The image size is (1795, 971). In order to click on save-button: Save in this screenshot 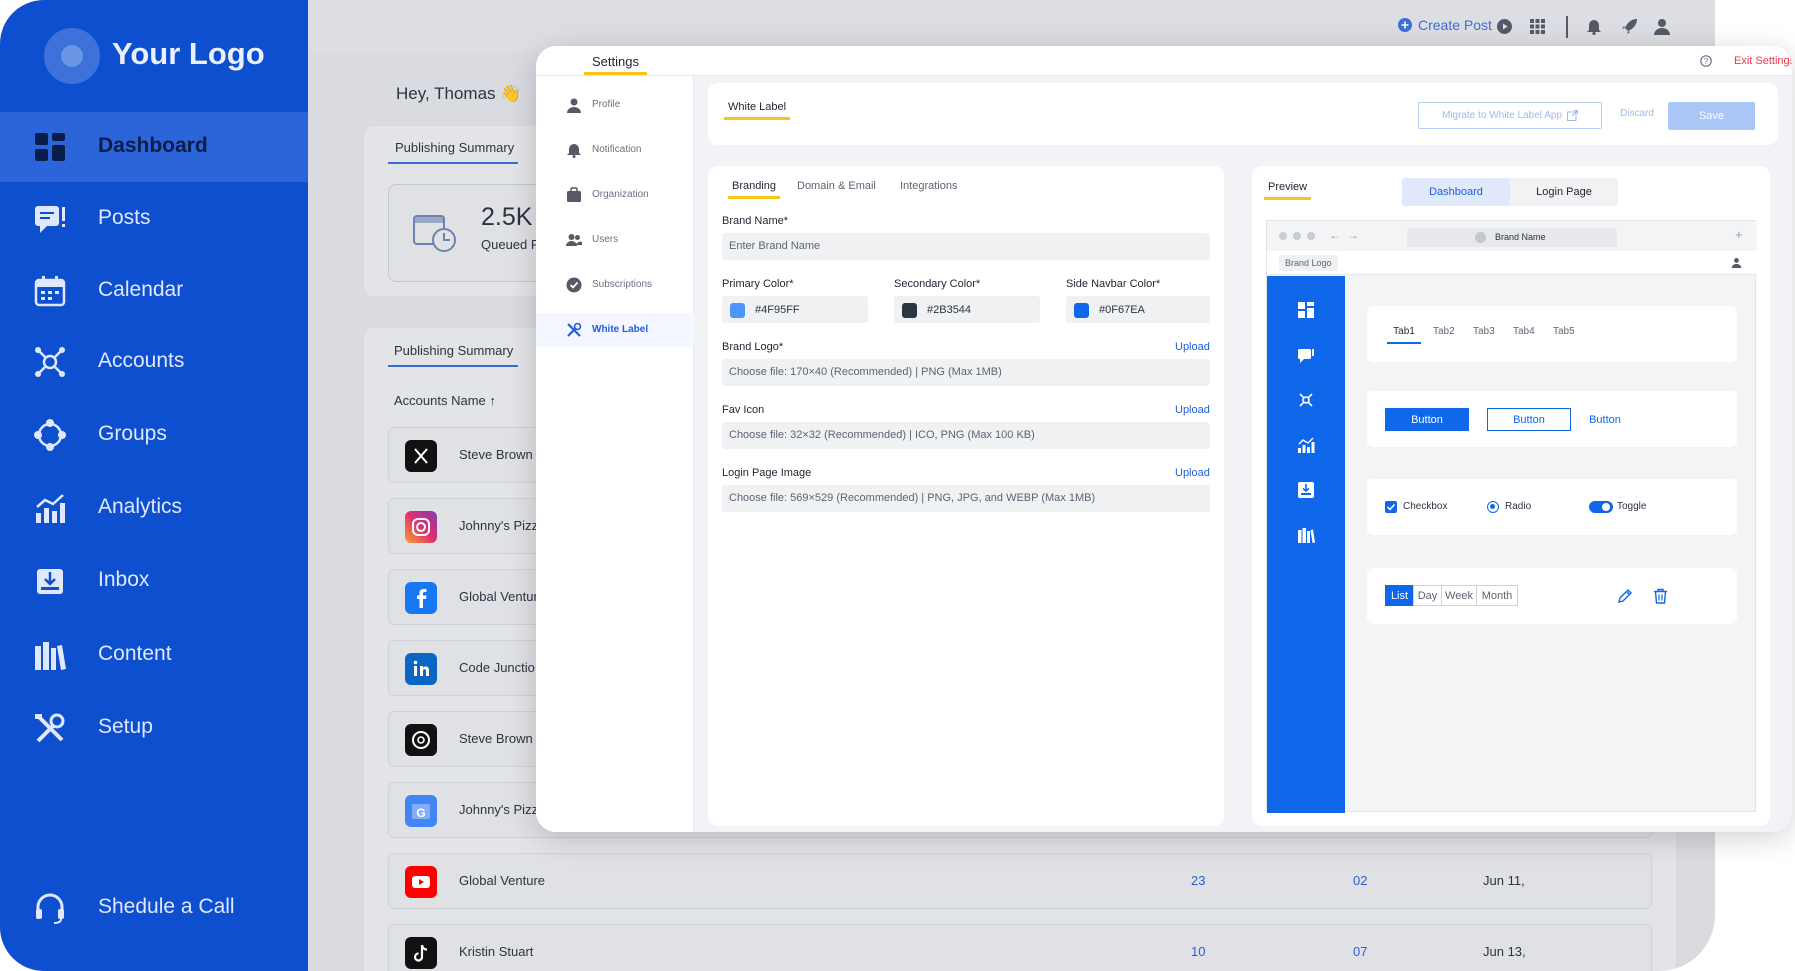, I will do `click(1711, 116)`.